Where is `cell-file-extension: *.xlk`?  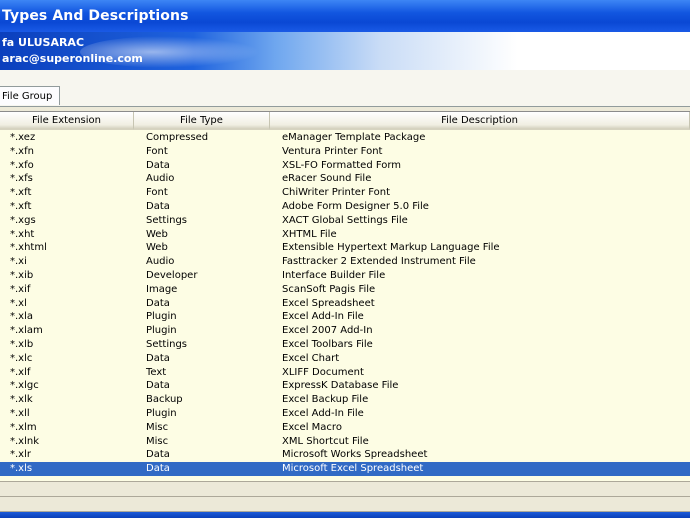 cell-file-extension: *.xlk is located at coordinates (21, 400).